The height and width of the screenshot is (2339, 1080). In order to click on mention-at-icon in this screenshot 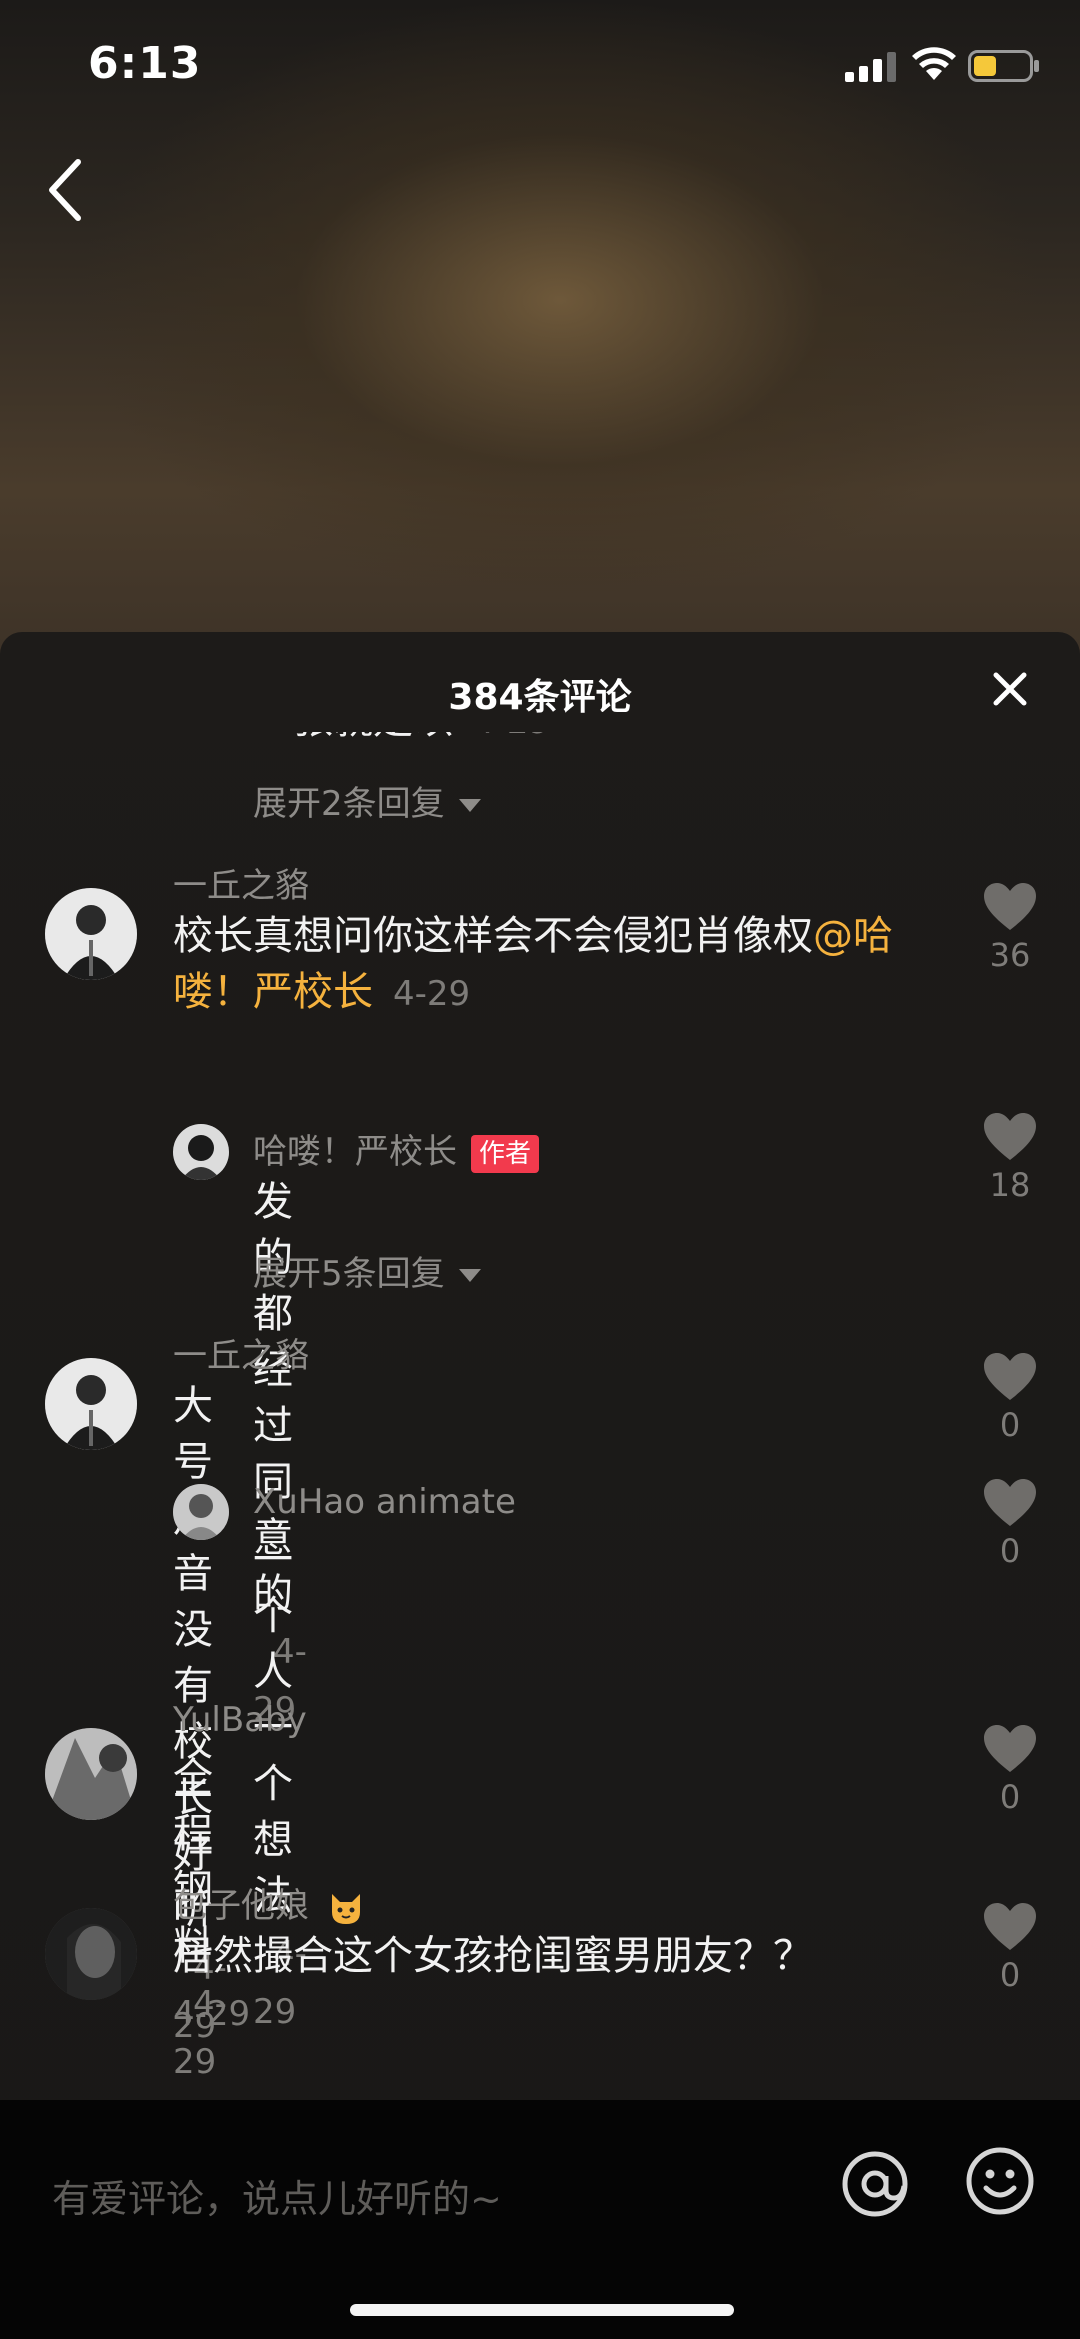, I will do `click(875, 2184)`.